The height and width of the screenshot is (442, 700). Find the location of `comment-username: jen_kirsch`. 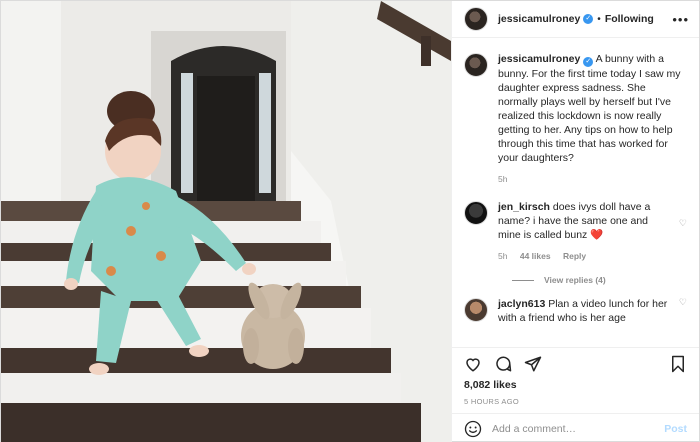

comment-username: jen_kirsch is located at coordinates (524, 207).